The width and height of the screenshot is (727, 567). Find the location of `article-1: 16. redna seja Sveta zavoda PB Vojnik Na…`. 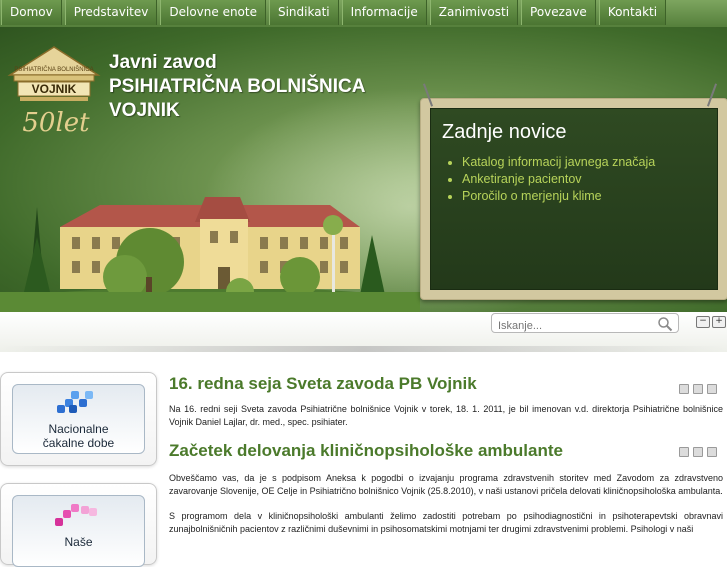

article-1: 16. redna seja Sveta zavoda PB Vojnik Na… is located at coordinates (446, 401).